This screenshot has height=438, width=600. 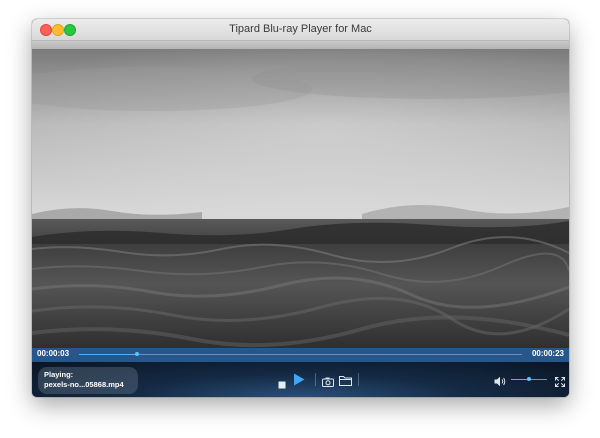 I want to click on folder-icon, so click(x=345, y=381).